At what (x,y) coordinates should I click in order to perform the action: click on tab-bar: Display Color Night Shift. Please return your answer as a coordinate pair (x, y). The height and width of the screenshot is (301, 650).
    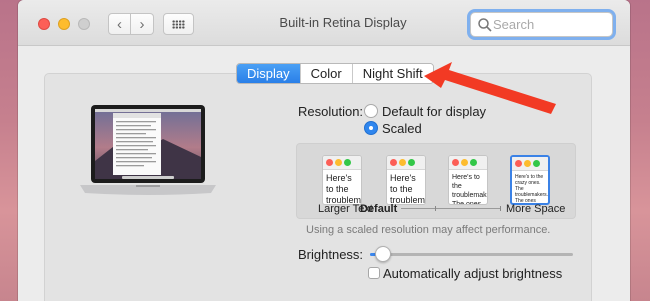
    Looking at the image, I should click on (335, 73).